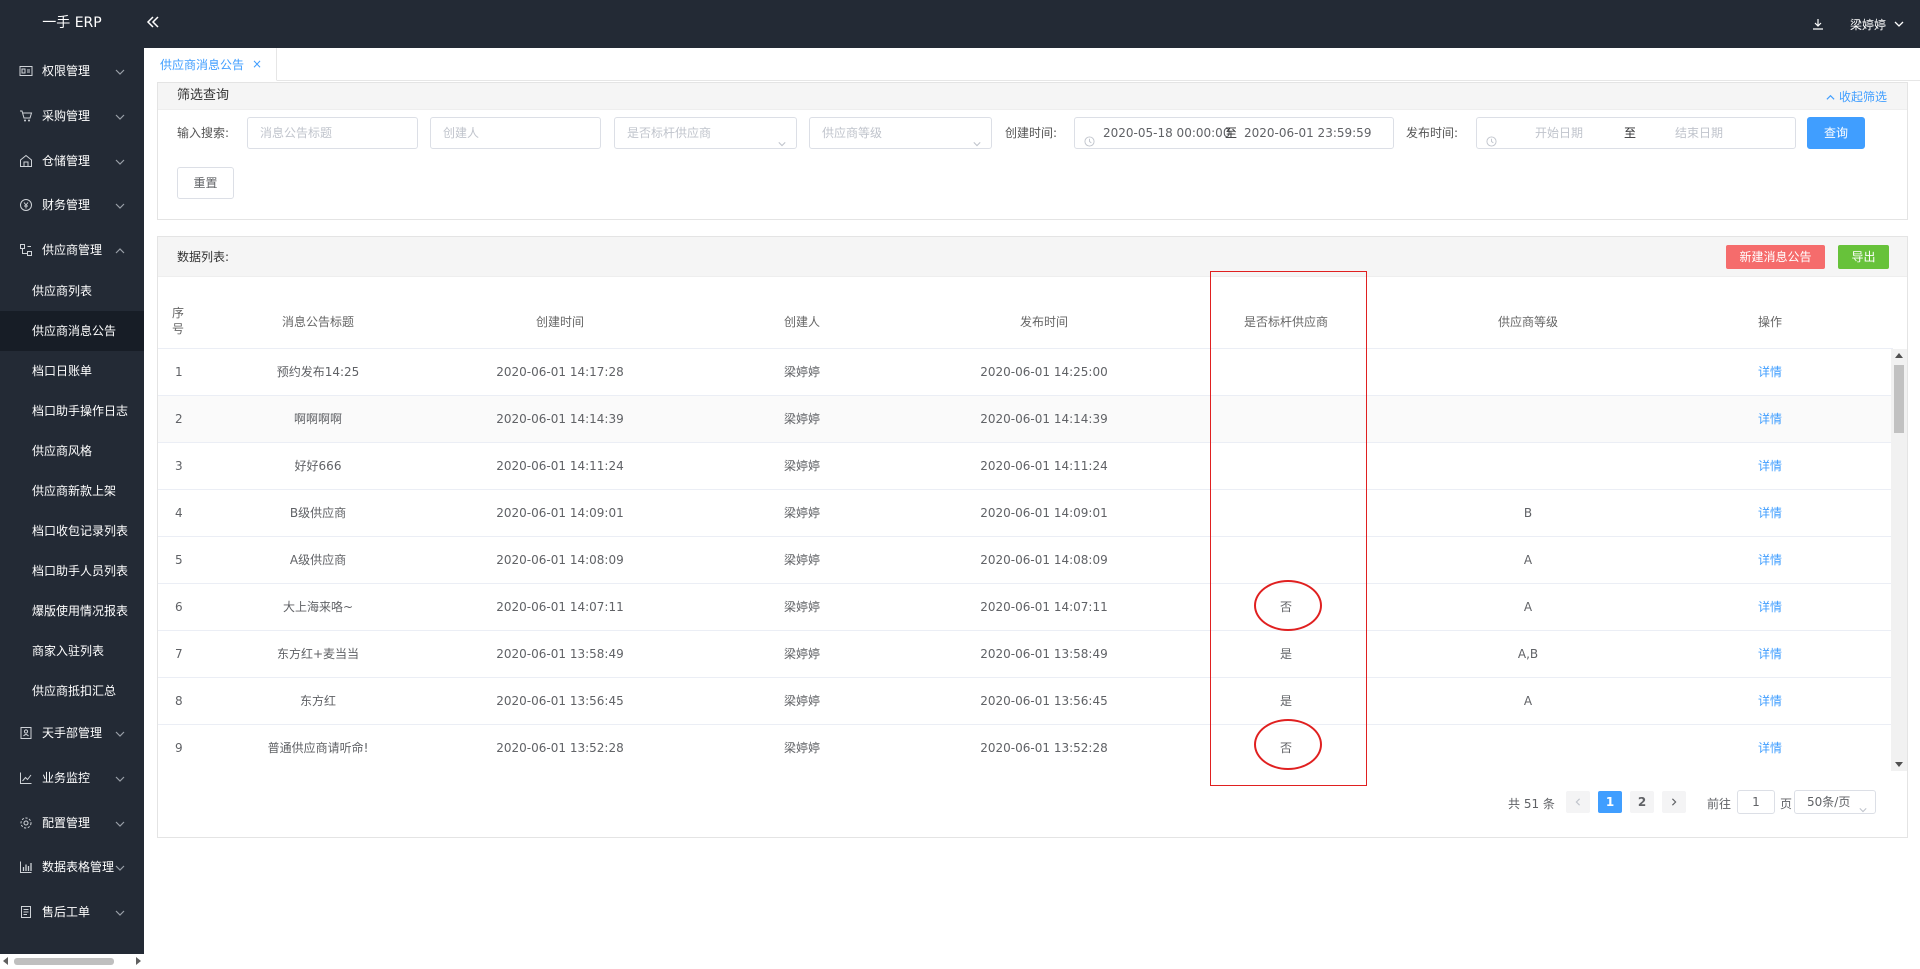  Describe the element at coordinates (1642, 802) in the screenshot. I see `page-2-button: 2` at that location.